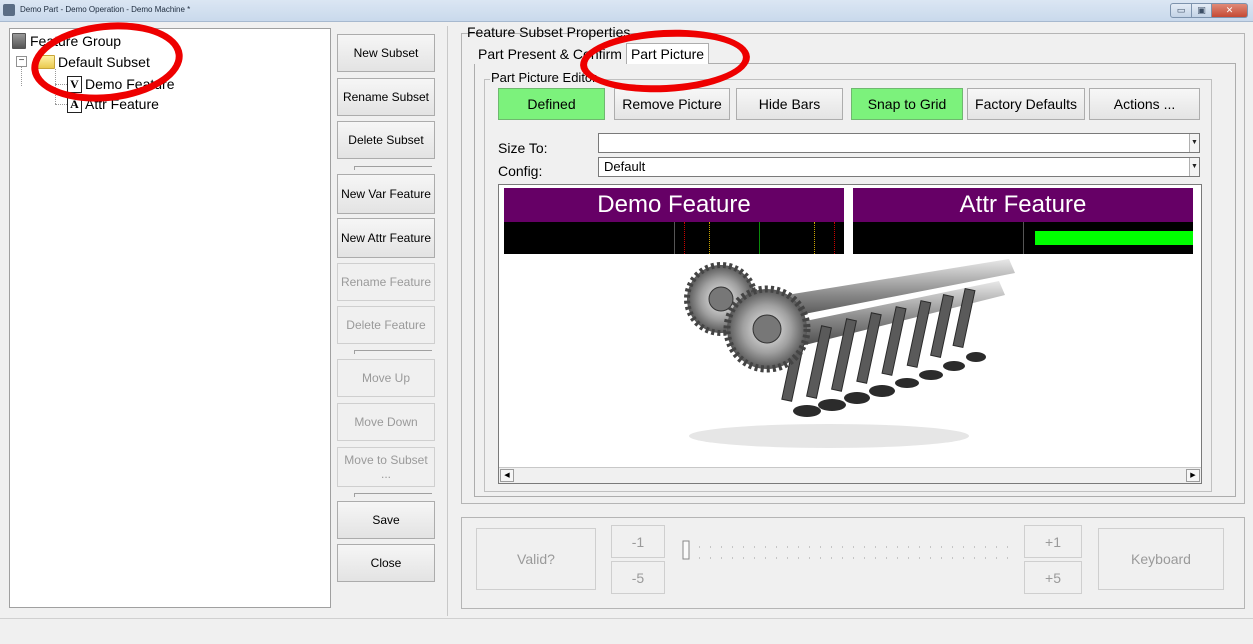  What do you see at coordinates (21, 61) in the screenshot?
I see `collapse-icon: −` at bounding box center [21, 61].